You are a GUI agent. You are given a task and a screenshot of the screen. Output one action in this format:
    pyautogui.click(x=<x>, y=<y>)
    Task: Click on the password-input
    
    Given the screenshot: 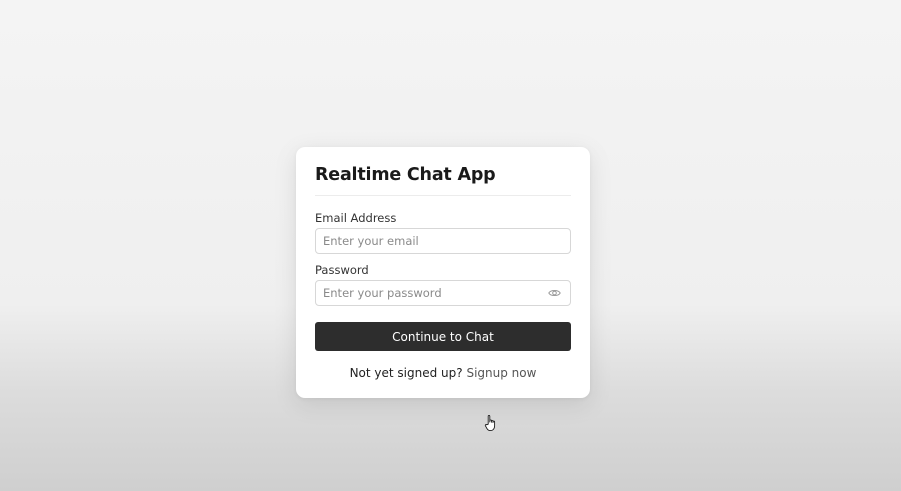 What is the action you would take?
    pyautogui.click(x=443, y=293)
    